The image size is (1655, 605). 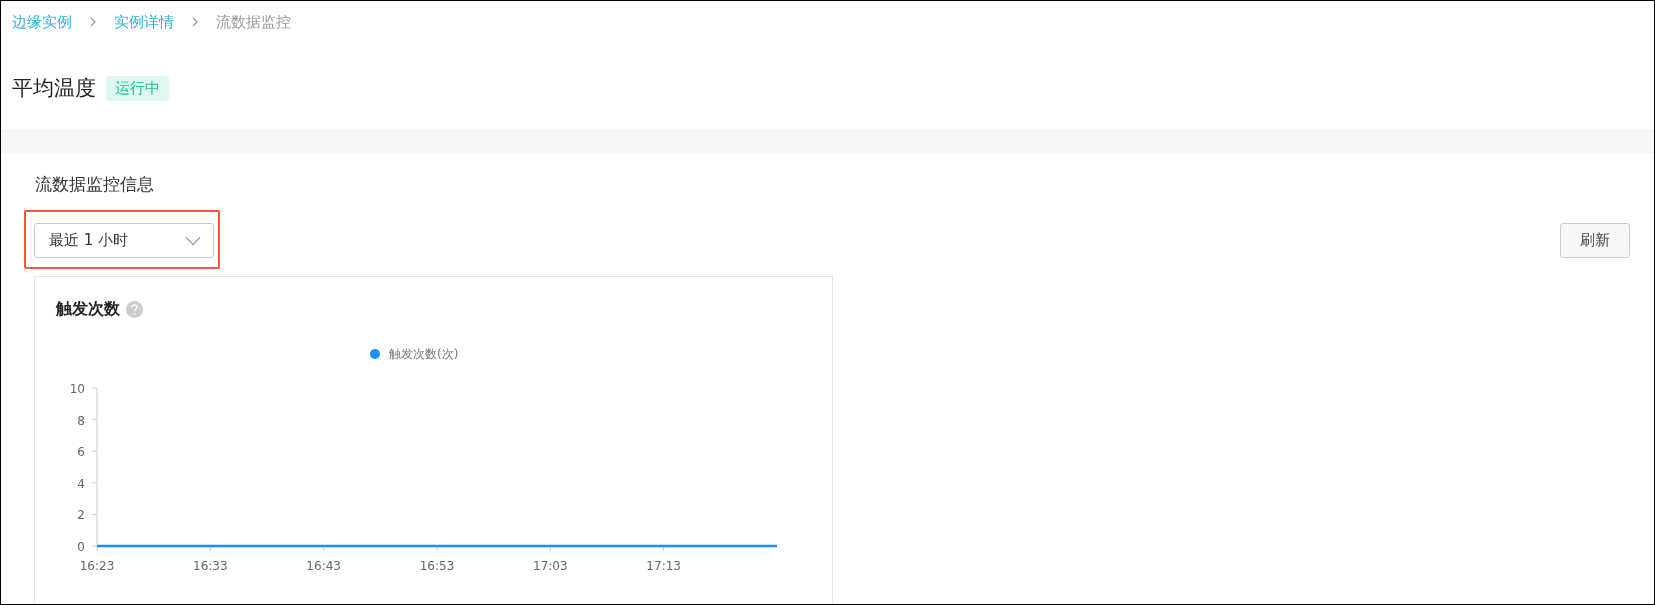 What do you see at coordinates (54, 88) in the screenshot?
I see `page-title: 平均温度` at bounding box center [54, 88].